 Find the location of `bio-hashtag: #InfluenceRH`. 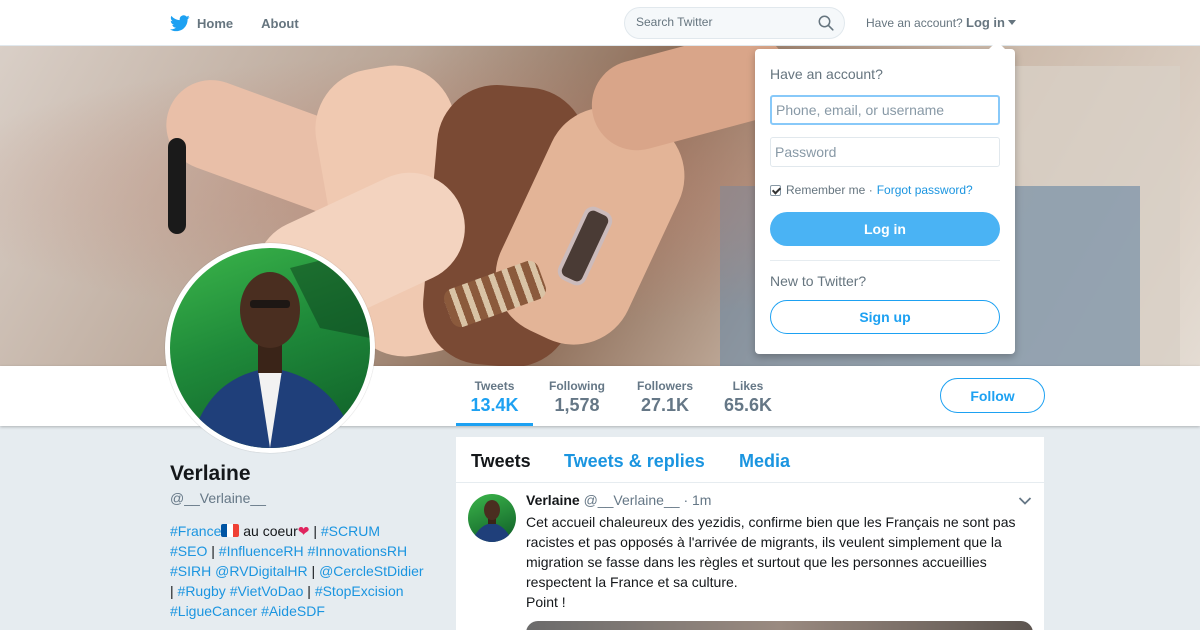

bio-hashtag: #InfluenceRH is located at coordinates (261, 551).